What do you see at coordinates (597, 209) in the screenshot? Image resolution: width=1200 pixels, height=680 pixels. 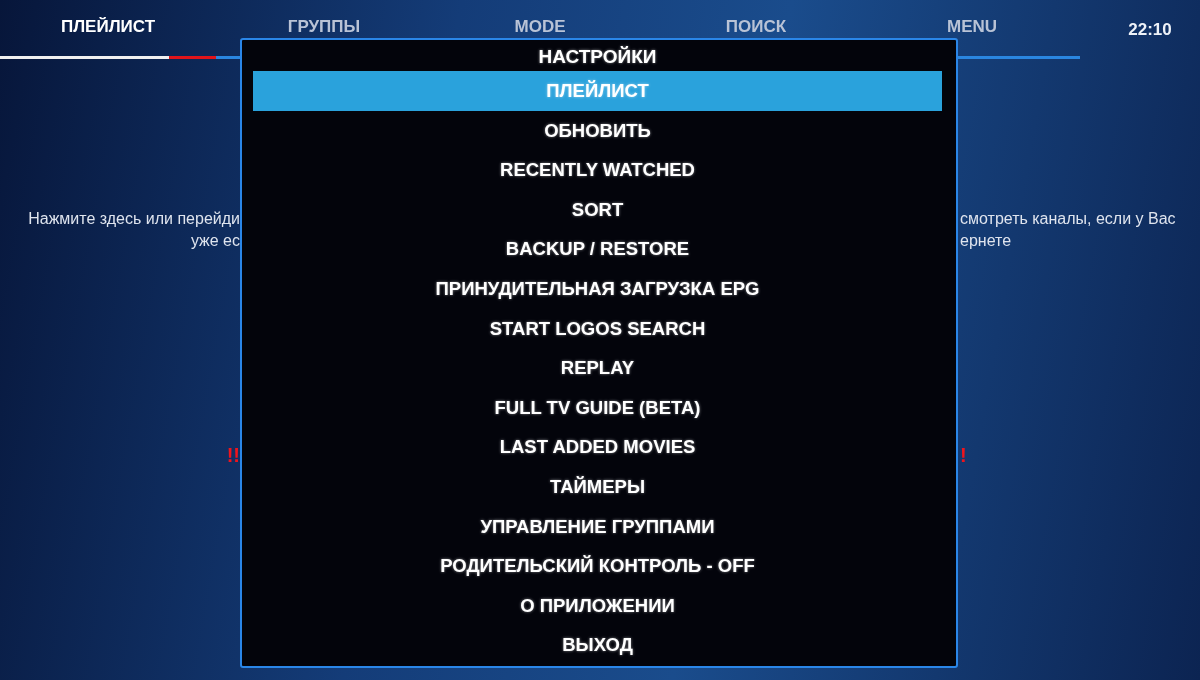 I see `menu-item: SORT` at bounding box center [597, 209].